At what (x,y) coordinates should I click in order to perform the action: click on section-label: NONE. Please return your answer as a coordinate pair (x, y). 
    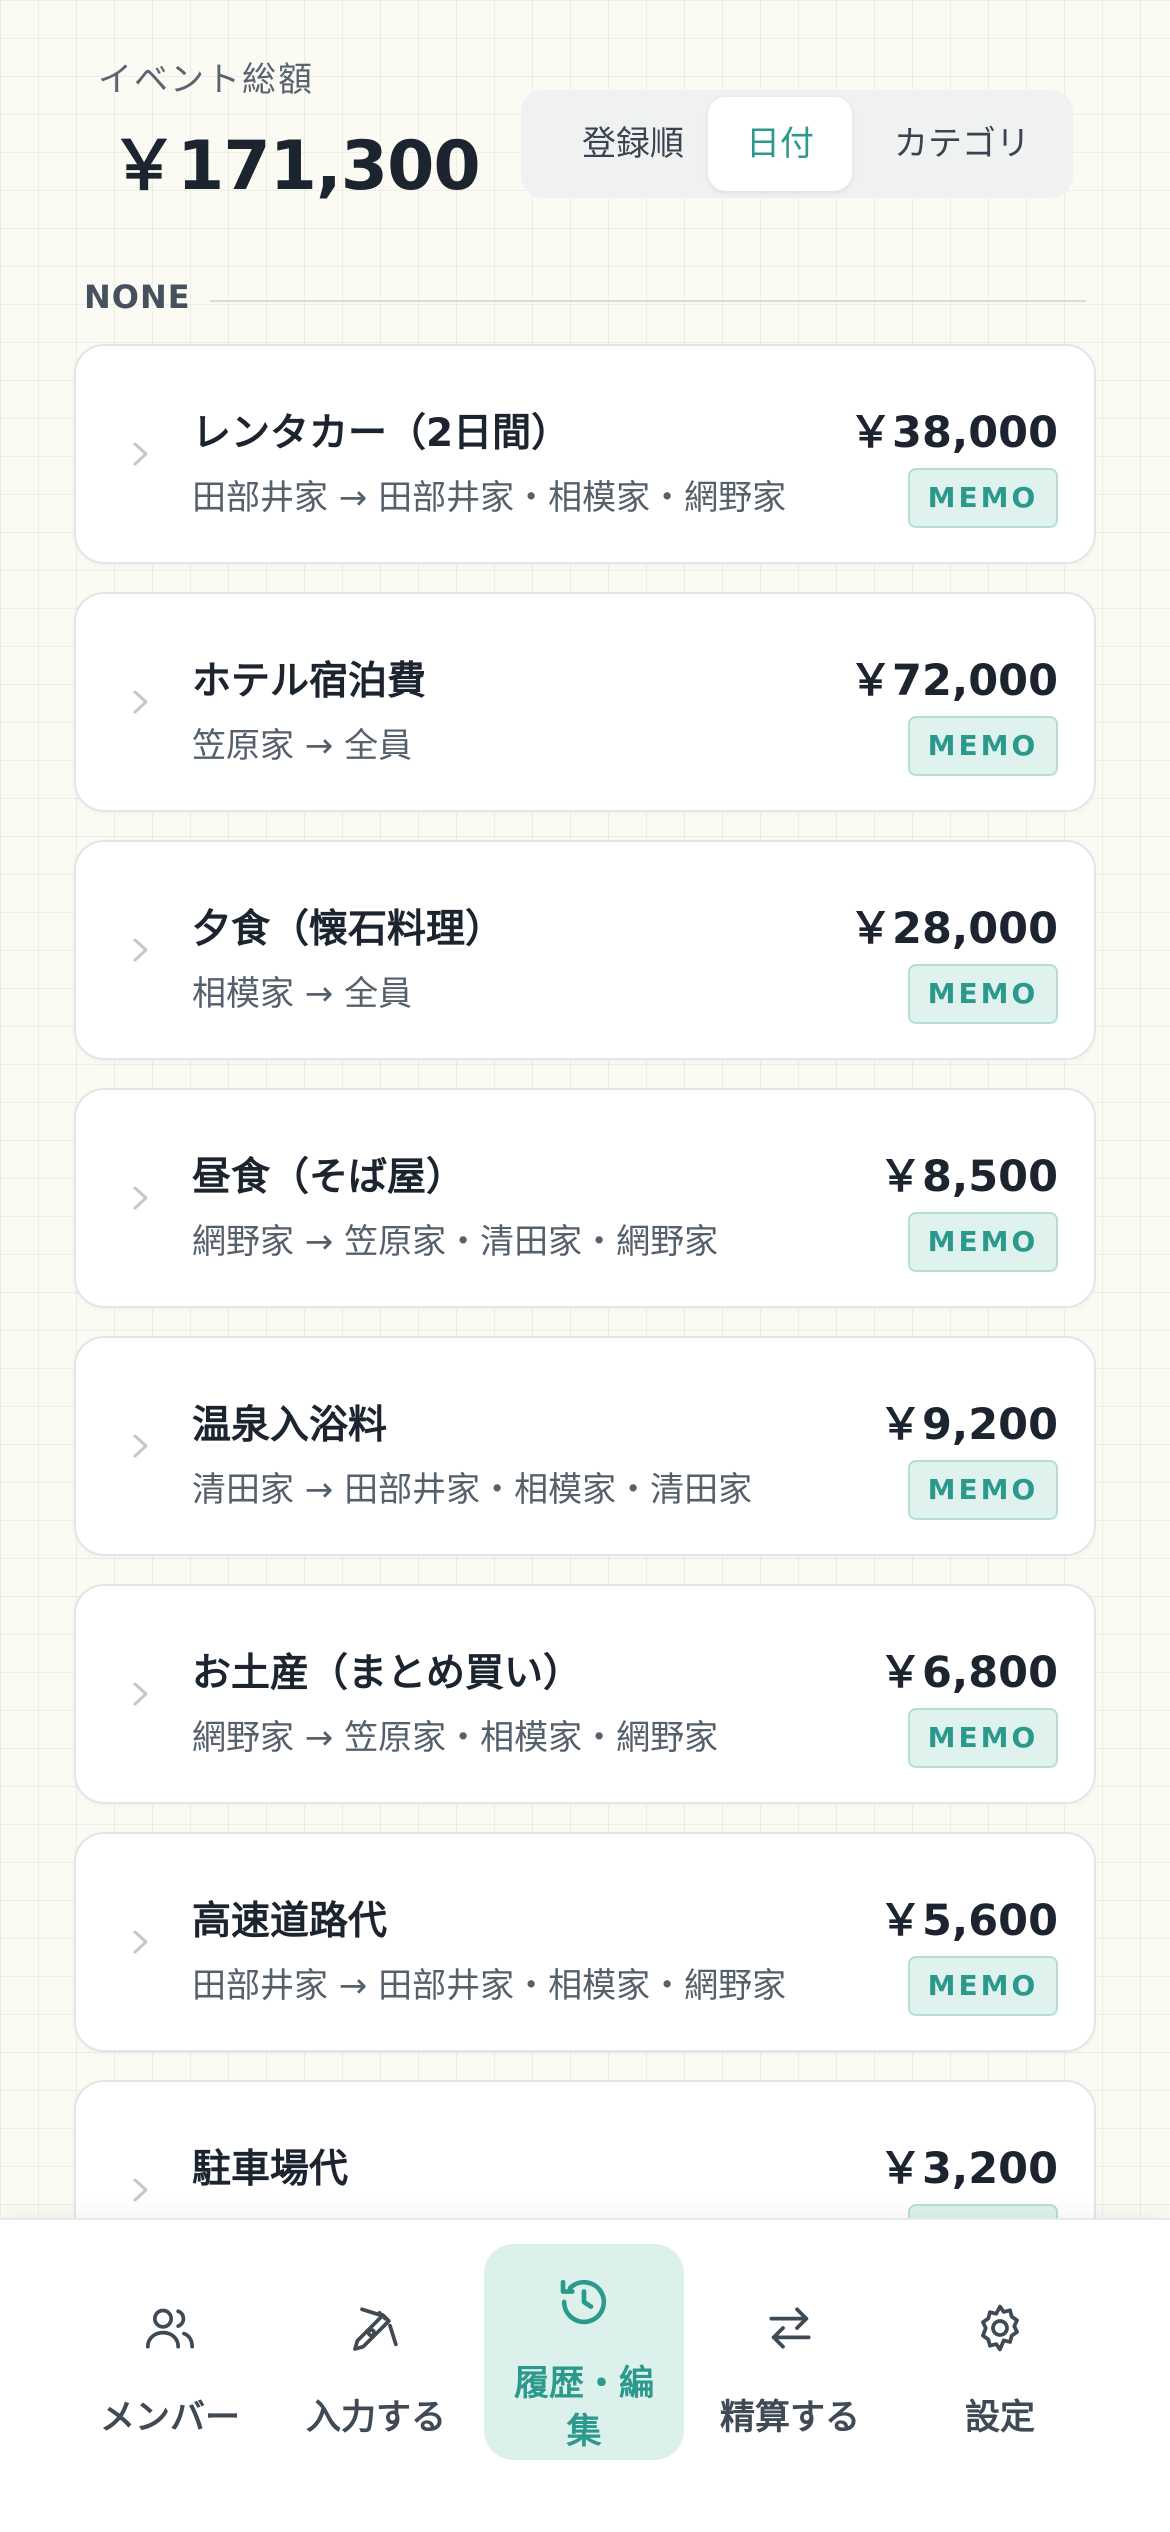
    Looking at the image, I should click on (137, 297).